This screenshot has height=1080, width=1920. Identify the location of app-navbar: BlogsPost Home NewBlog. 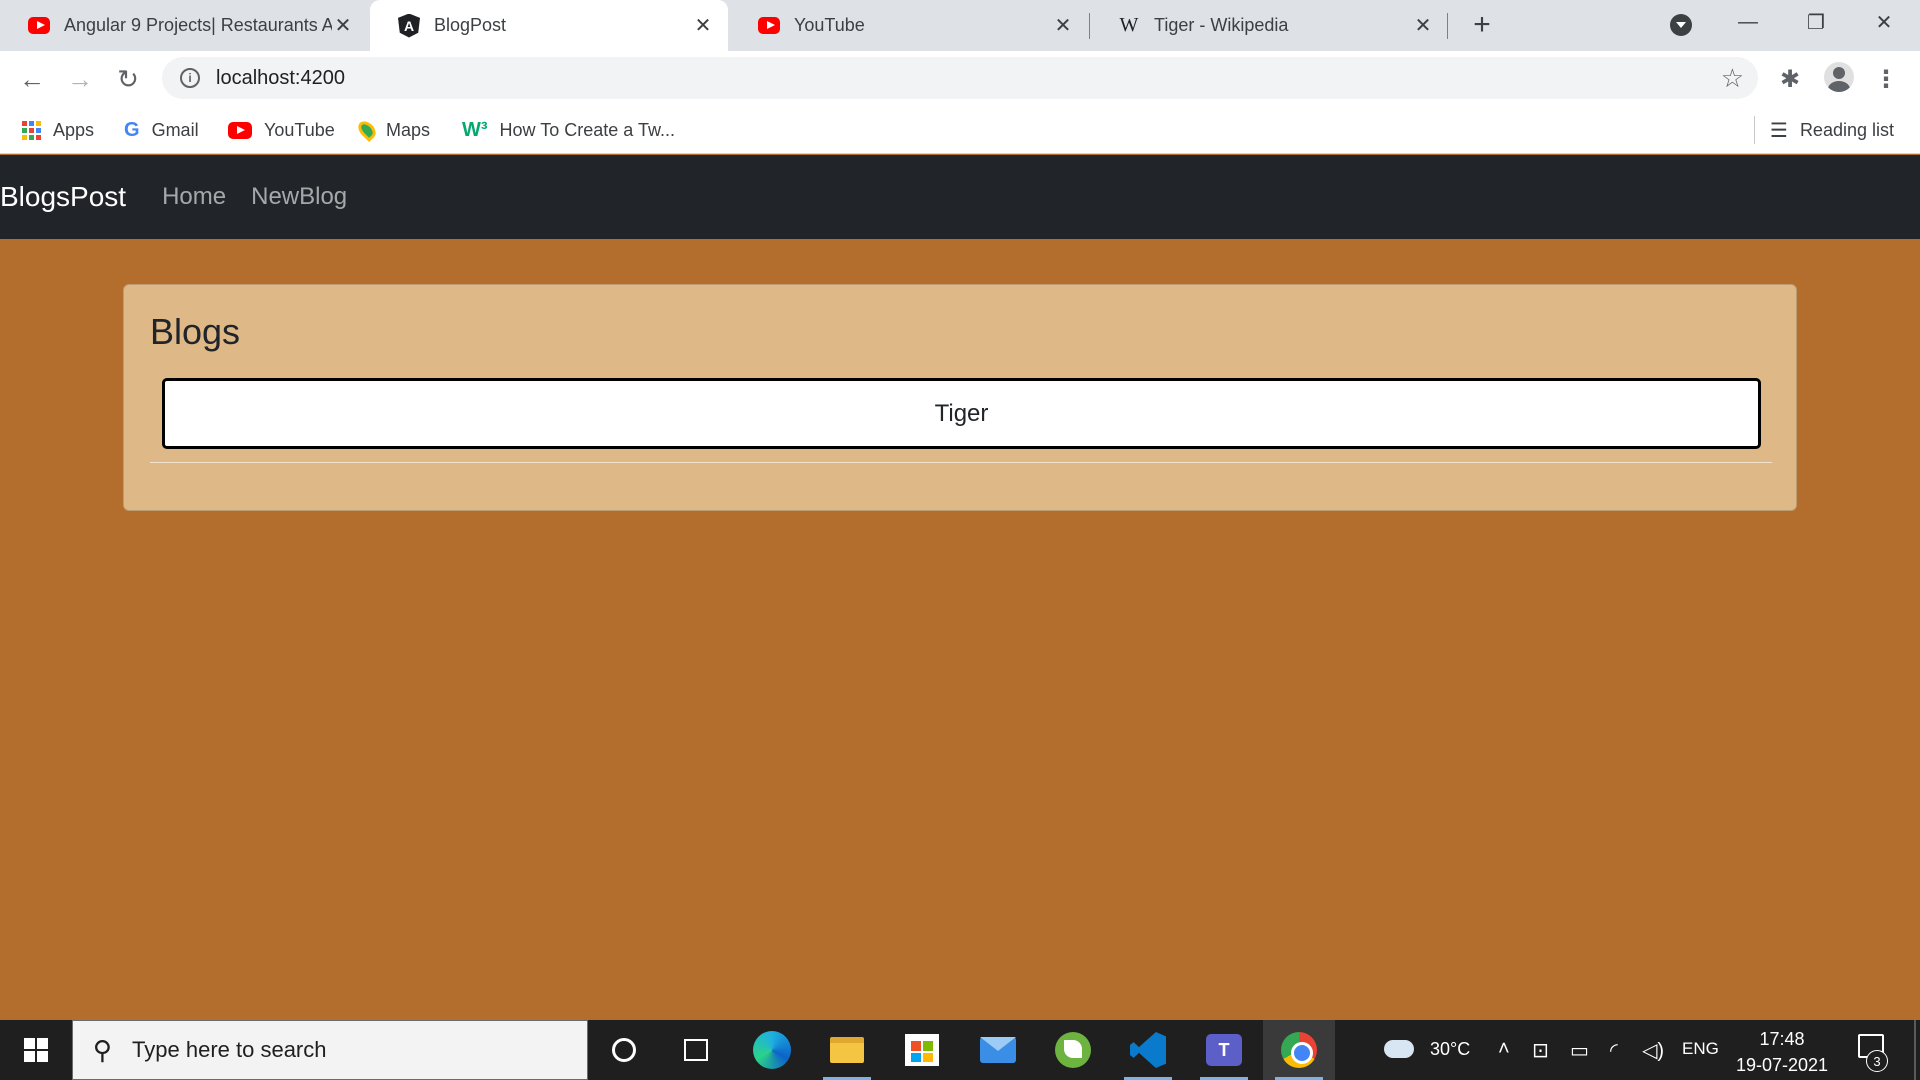
(960, 197).